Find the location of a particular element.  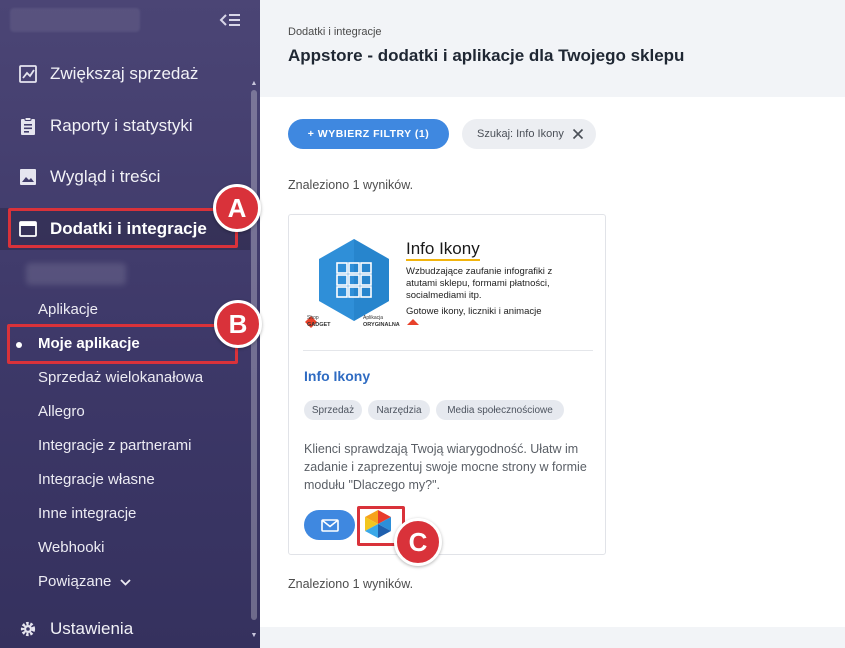

sidebar-item-label: Wygląd i treści is located at coordinates (105, 176).